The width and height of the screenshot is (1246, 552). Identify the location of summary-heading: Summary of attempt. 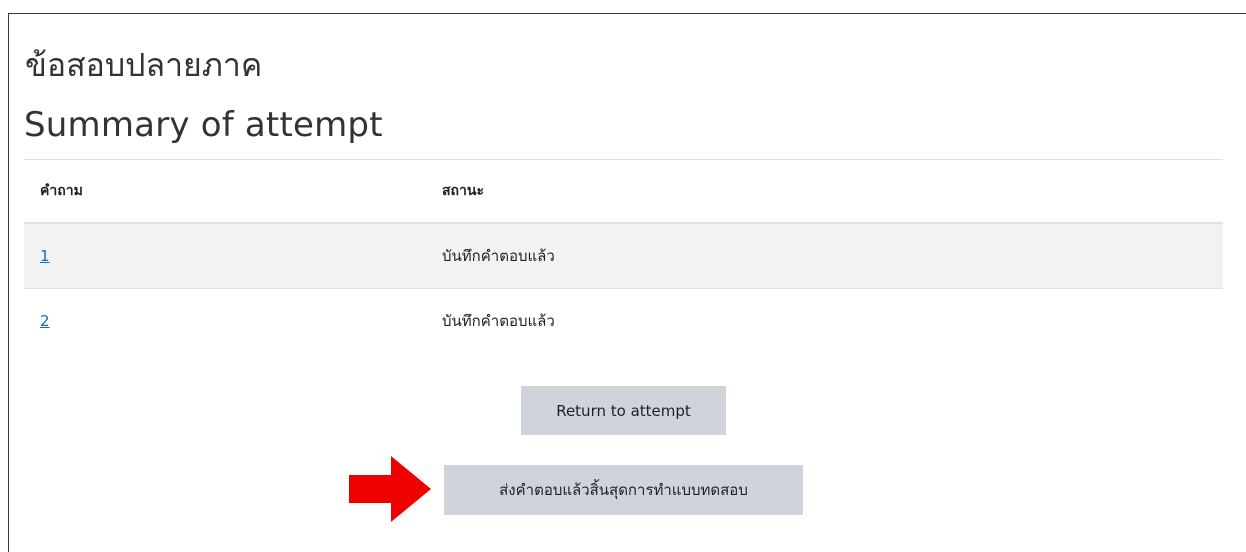
(203, 125).